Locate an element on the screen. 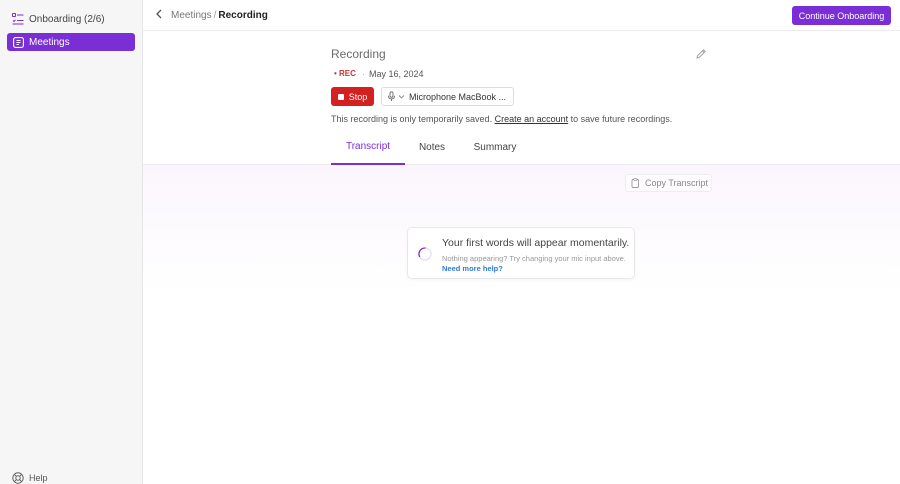 This screenshot has height=484, width=900. top-bar: Meetings / Recording Continue Onboarding is located at coordinates (521, 15).